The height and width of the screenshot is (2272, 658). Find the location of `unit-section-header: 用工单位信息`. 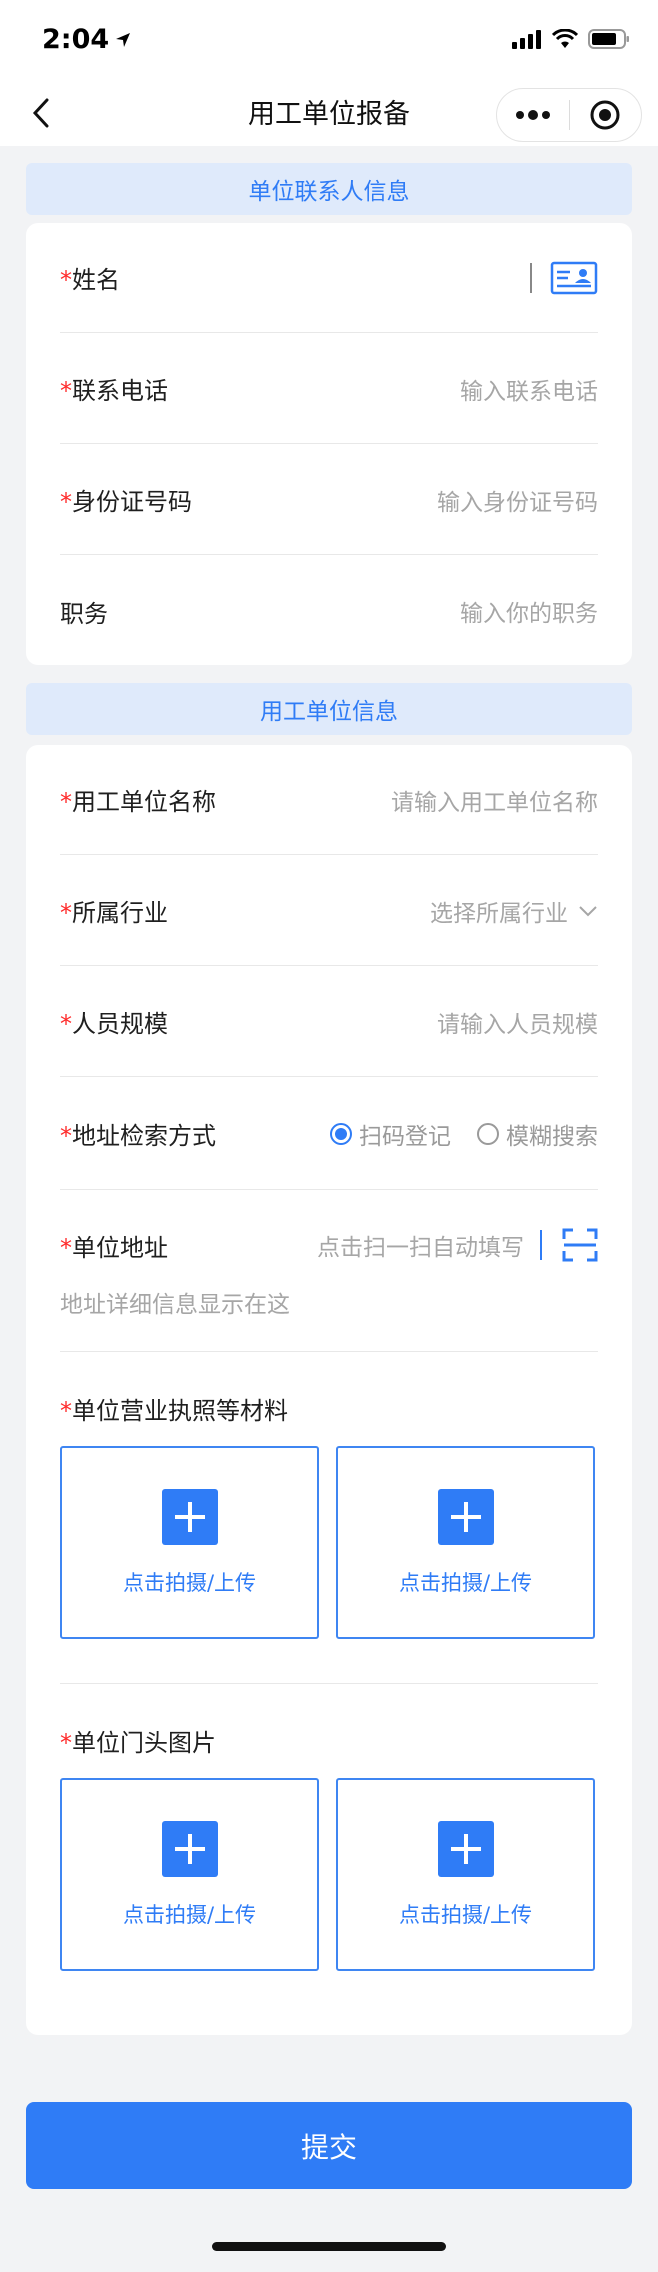

unit-section-header: 用工单位信息 is located at coordinates (329, 709).